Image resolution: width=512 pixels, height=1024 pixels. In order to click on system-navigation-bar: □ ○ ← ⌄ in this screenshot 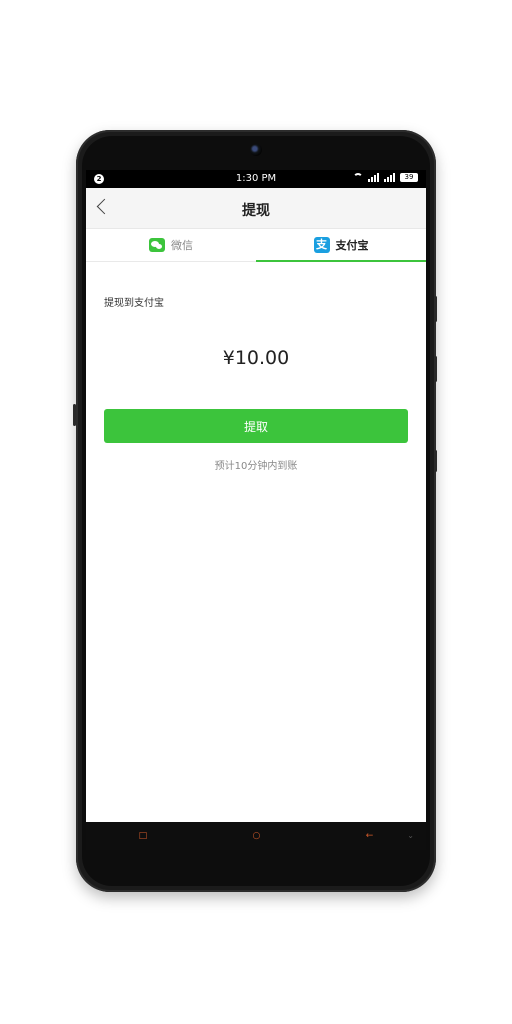, I will do `click(256, 836)`.